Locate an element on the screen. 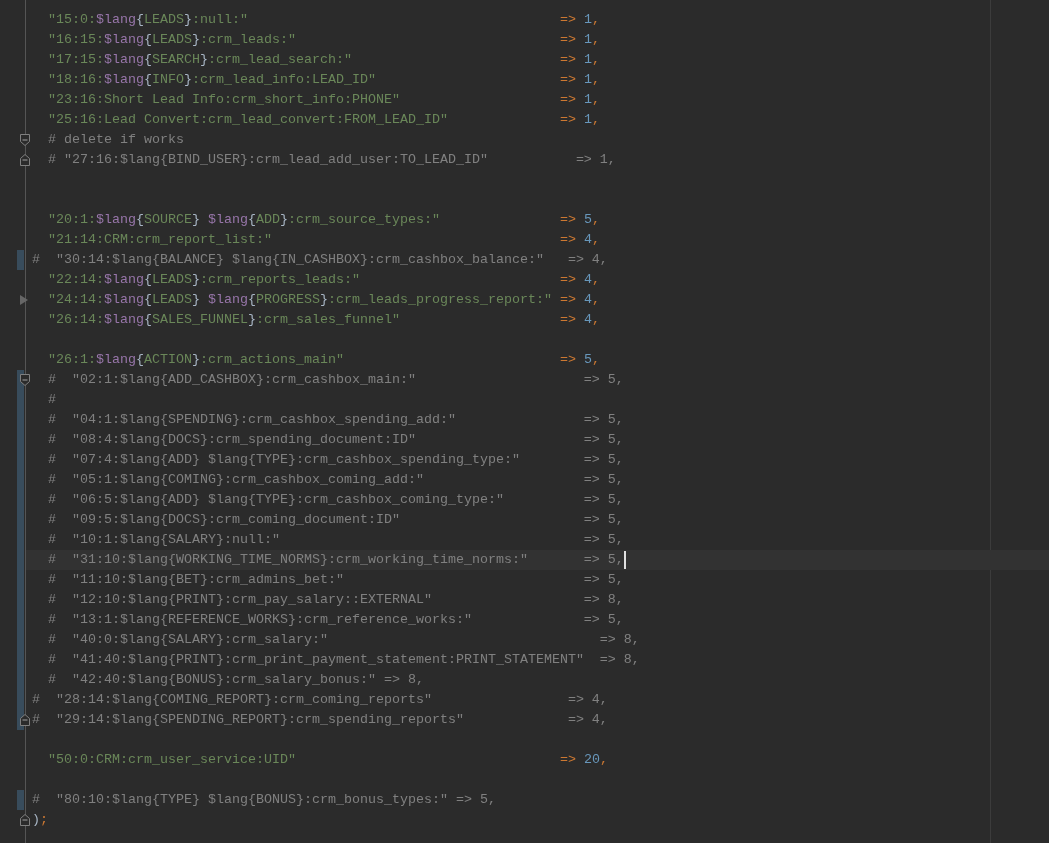  comment-line: # "10:1:$lang{SALARY}:null:" => 5, is located at coordinates (335, 540).